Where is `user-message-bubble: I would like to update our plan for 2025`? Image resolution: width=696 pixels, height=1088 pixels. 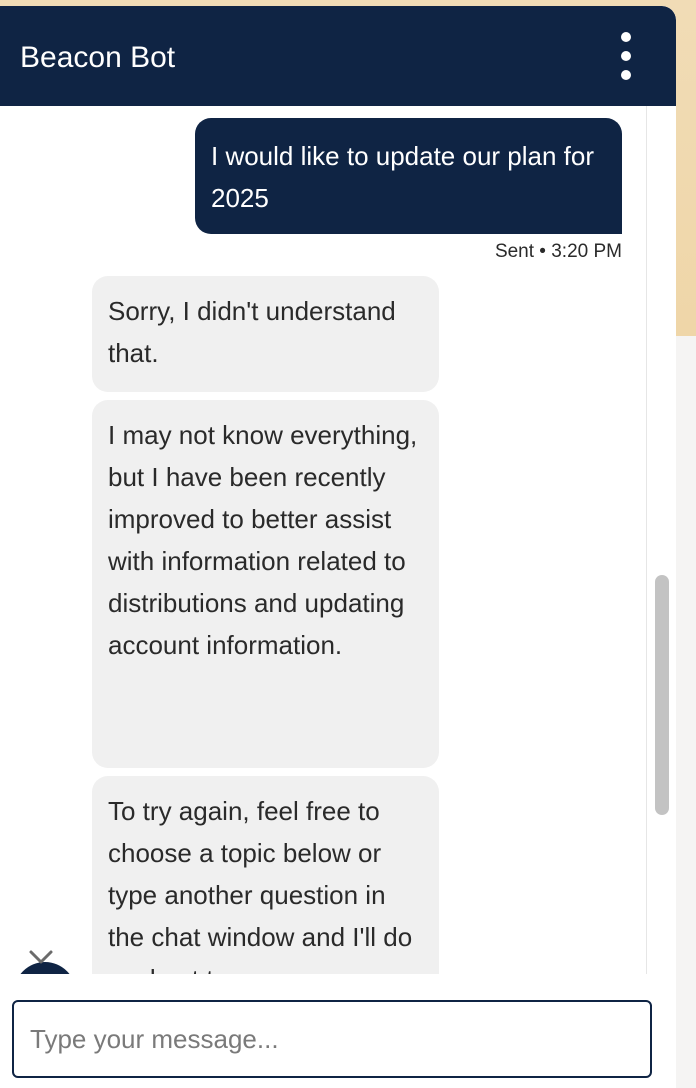 user-message-bubble: I would like to update our plan for 2025 is located at coordinates (408, 176).